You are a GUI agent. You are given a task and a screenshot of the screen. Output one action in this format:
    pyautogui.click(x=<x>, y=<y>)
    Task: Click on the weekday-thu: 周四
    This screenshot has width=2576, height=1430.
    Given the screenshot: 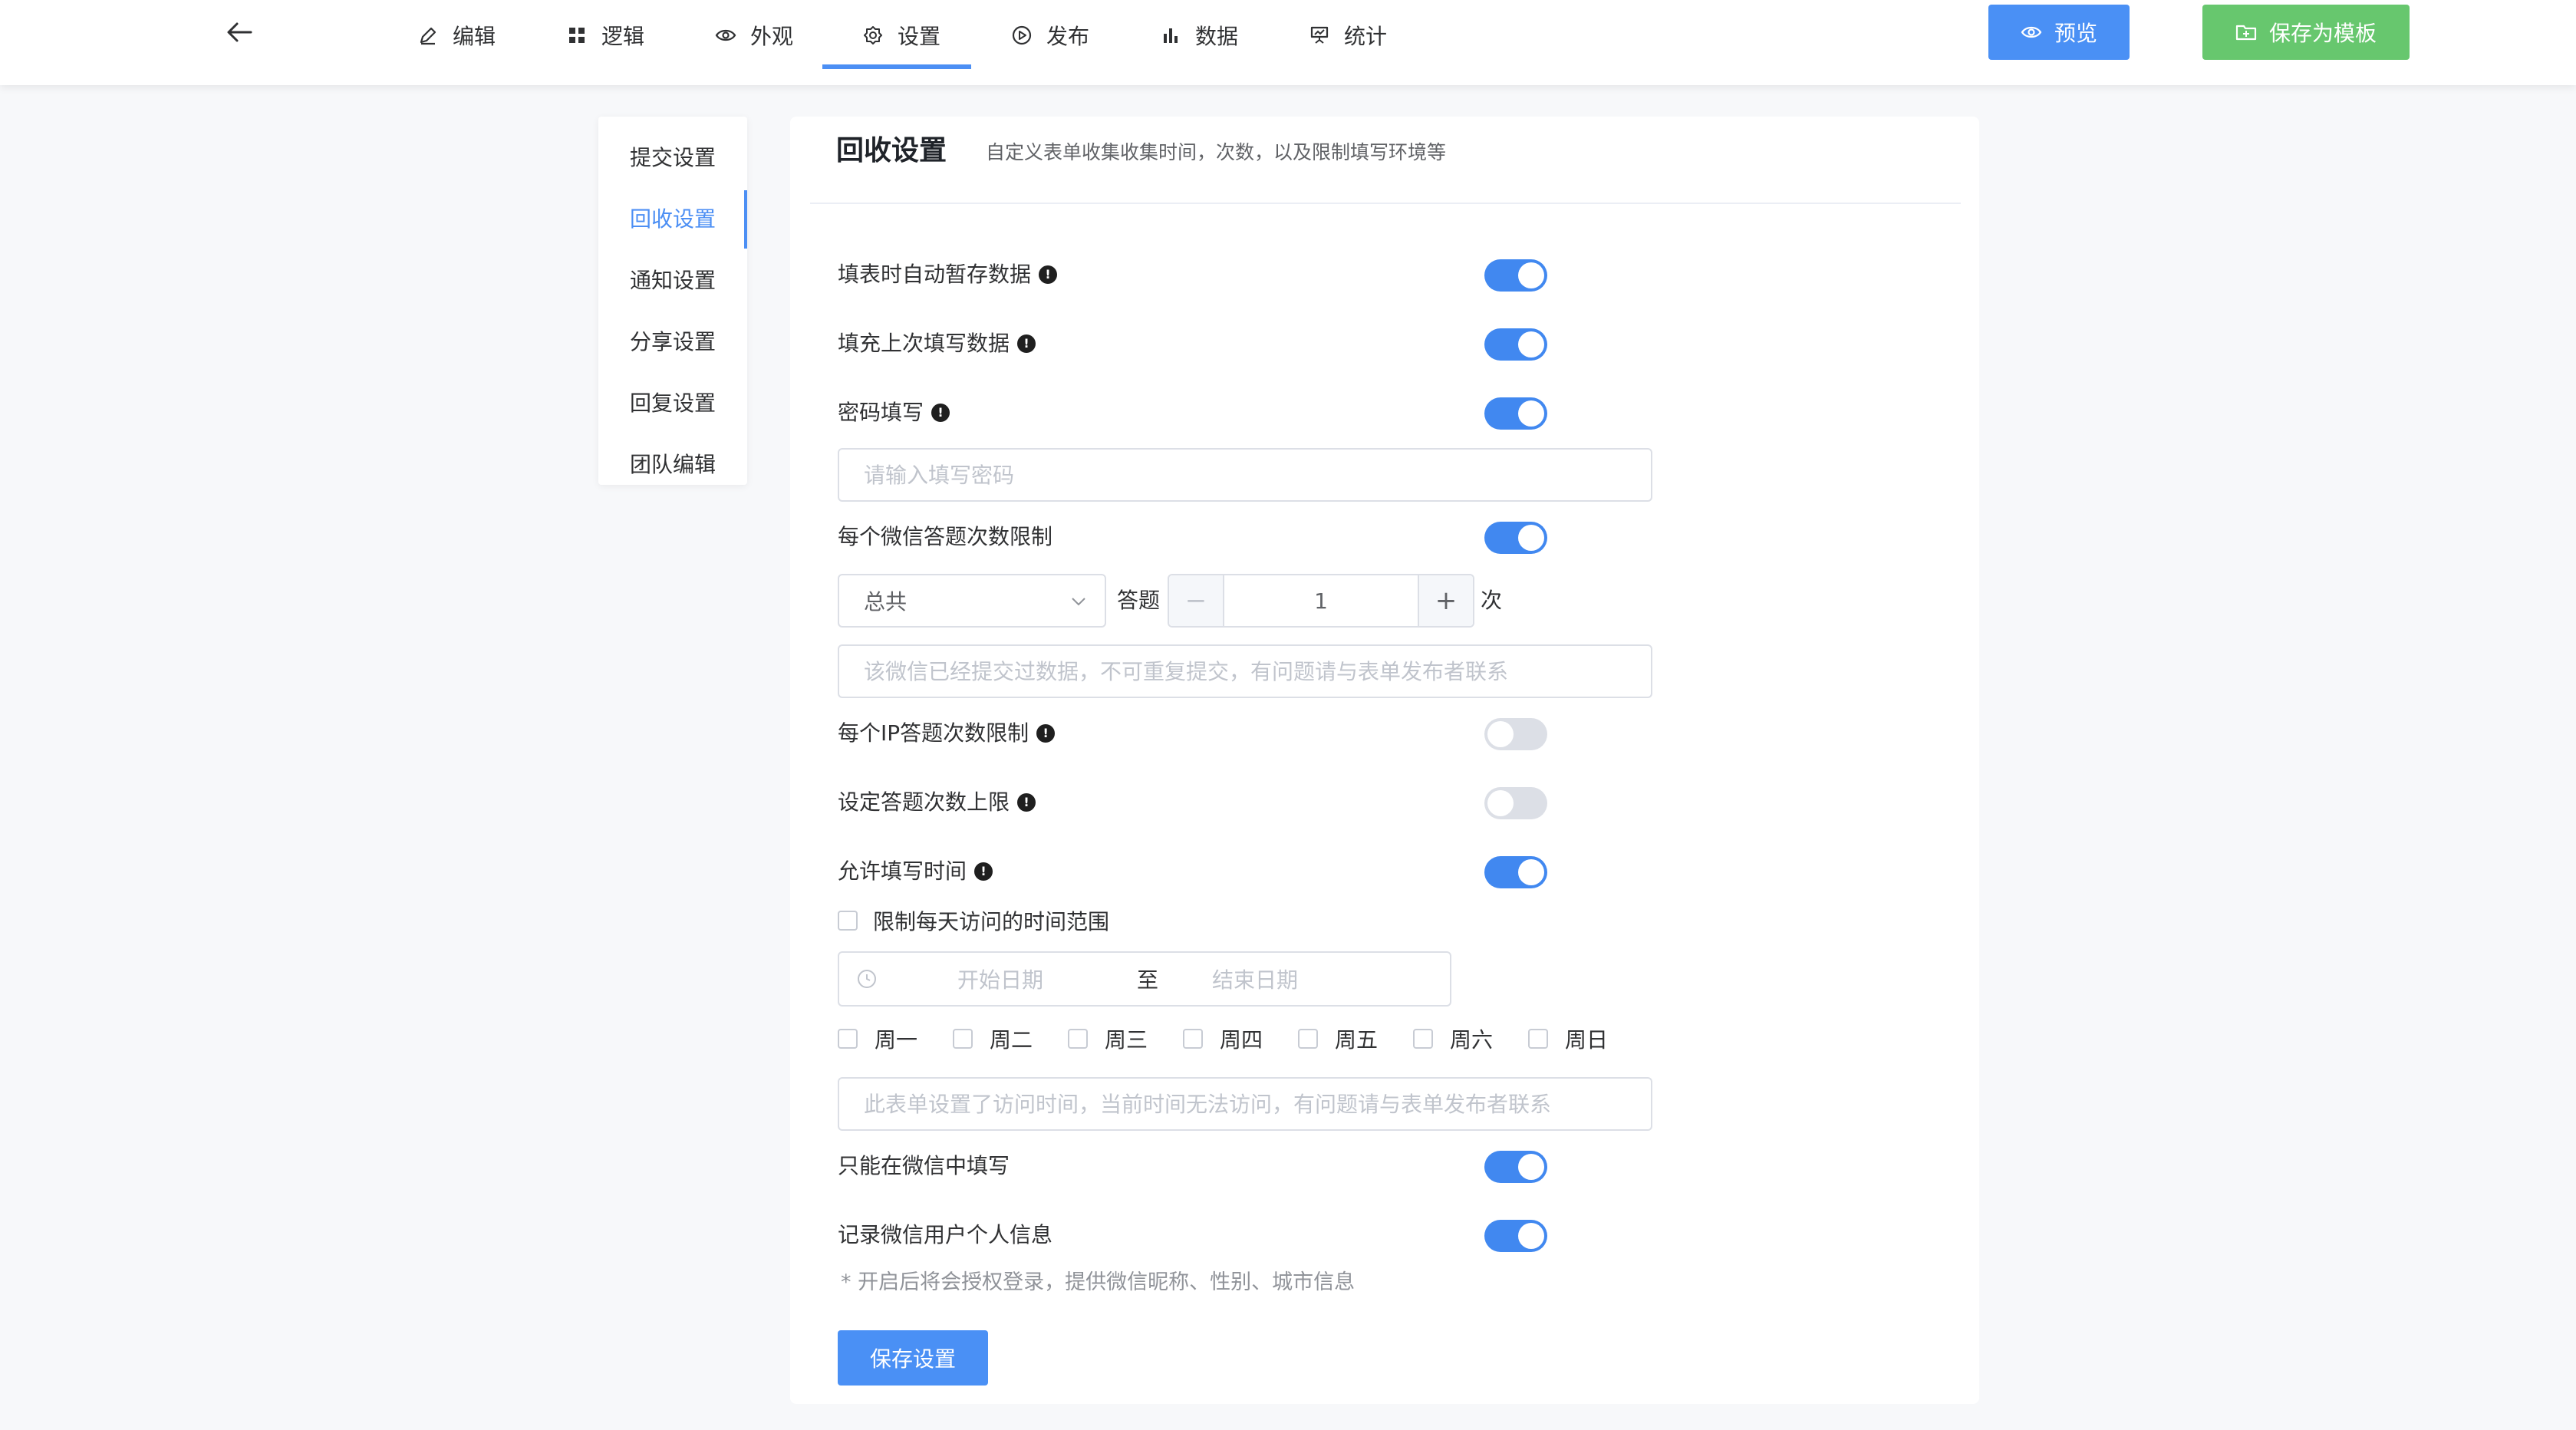 What is the action you would take?
    pyautogui.click(x=1240, y=1038)
    